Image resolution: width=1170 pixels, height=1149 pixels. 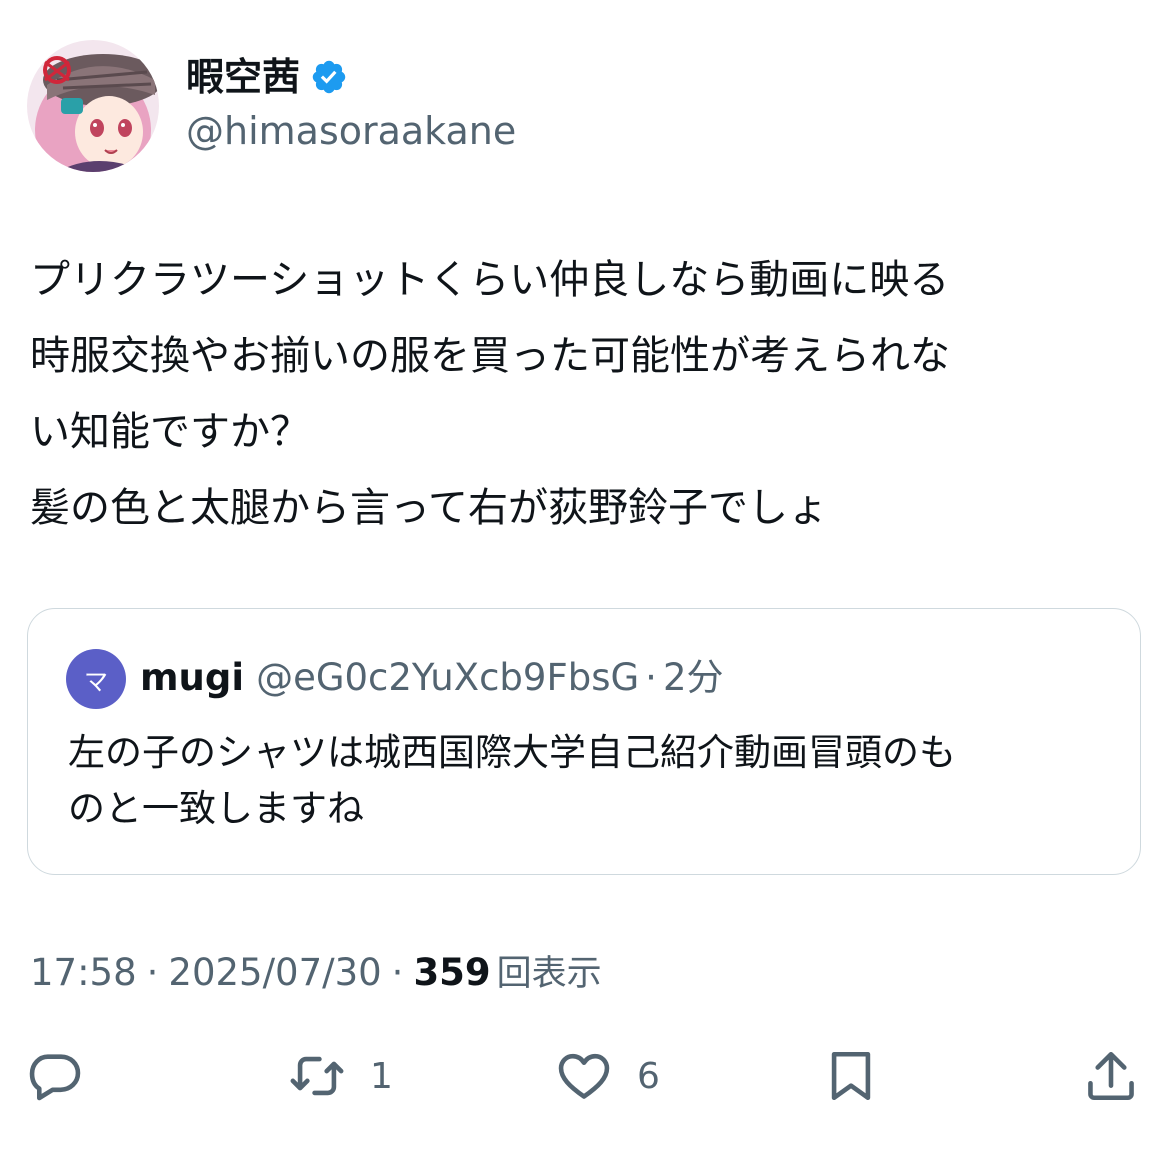 I want to click on retweet-count: 1, so click(x=381, y=1076).